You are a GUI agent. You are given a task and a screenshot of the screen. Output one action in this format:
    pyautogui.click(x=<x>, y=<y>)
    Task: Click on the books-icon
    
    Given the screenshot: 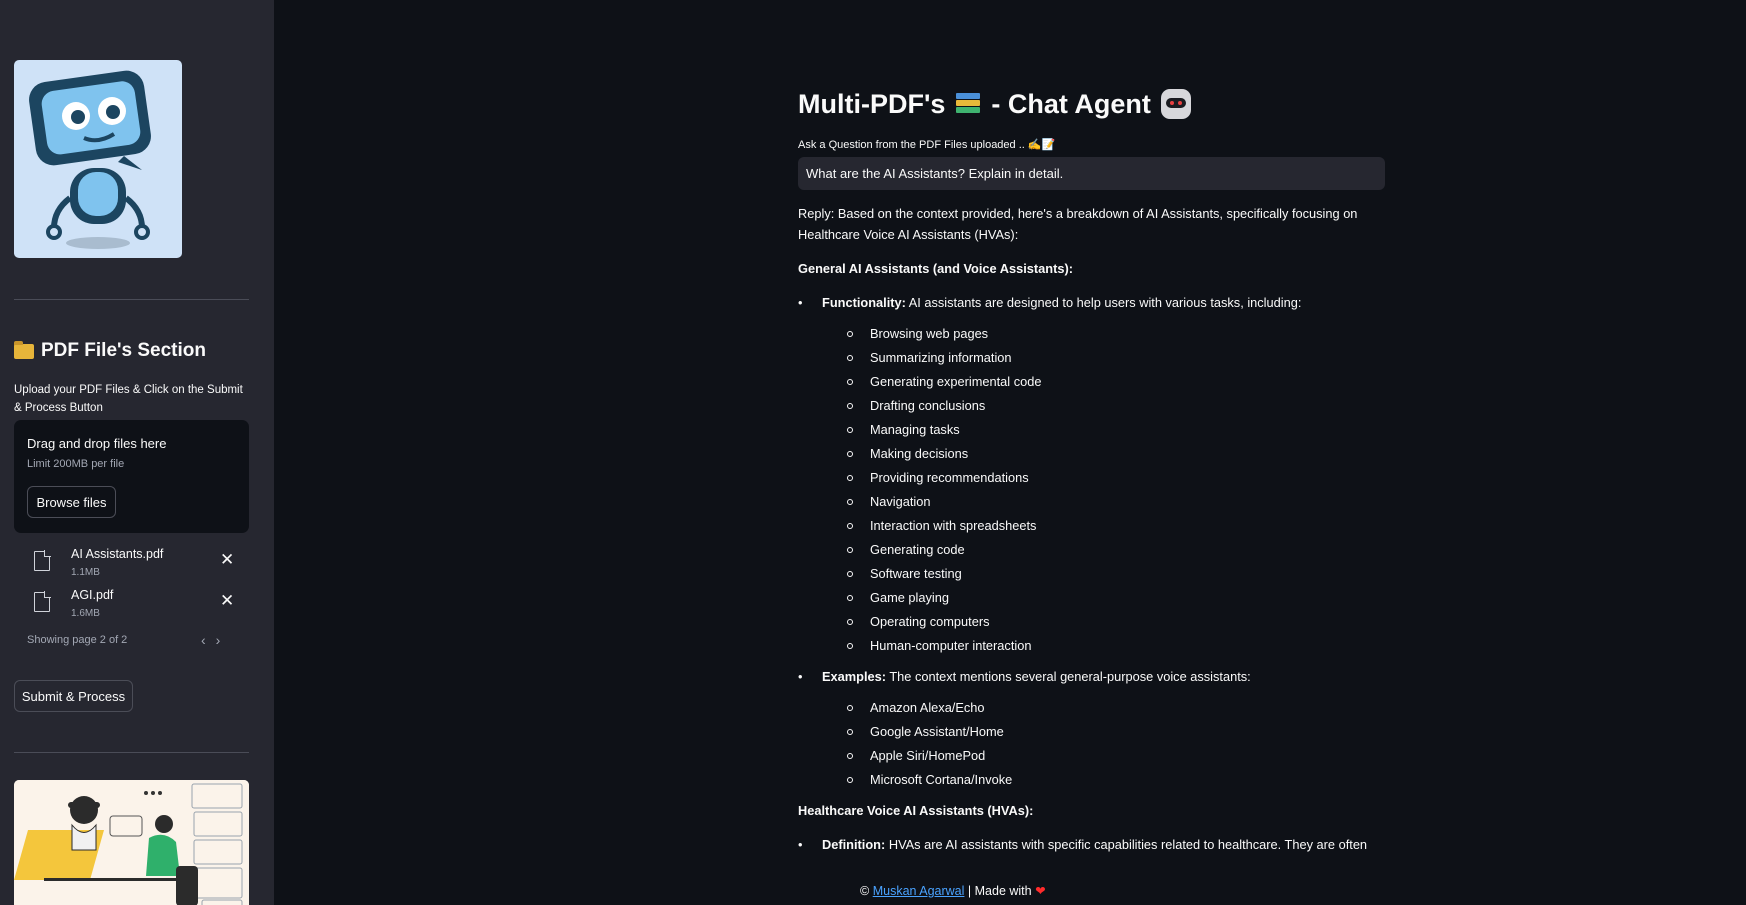 What is the action you would take?
    pyautogui.click(x=968, y=104)
    